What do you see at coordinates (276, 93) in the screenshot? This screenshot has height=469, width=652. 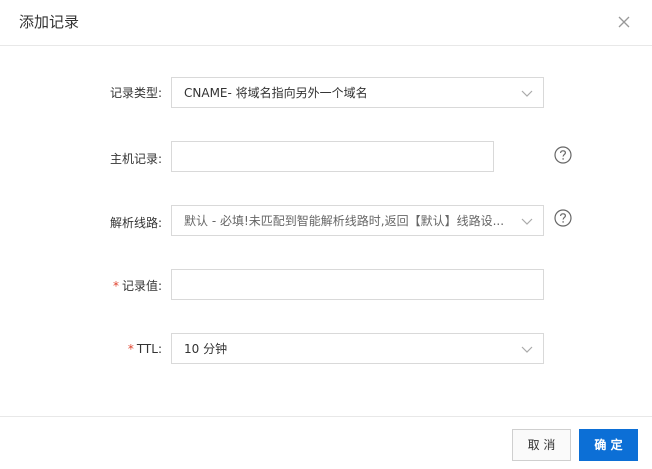 I see `record-type-value: CNAME- 将域名指向另外一个域名` at bounding box center [276, 93].